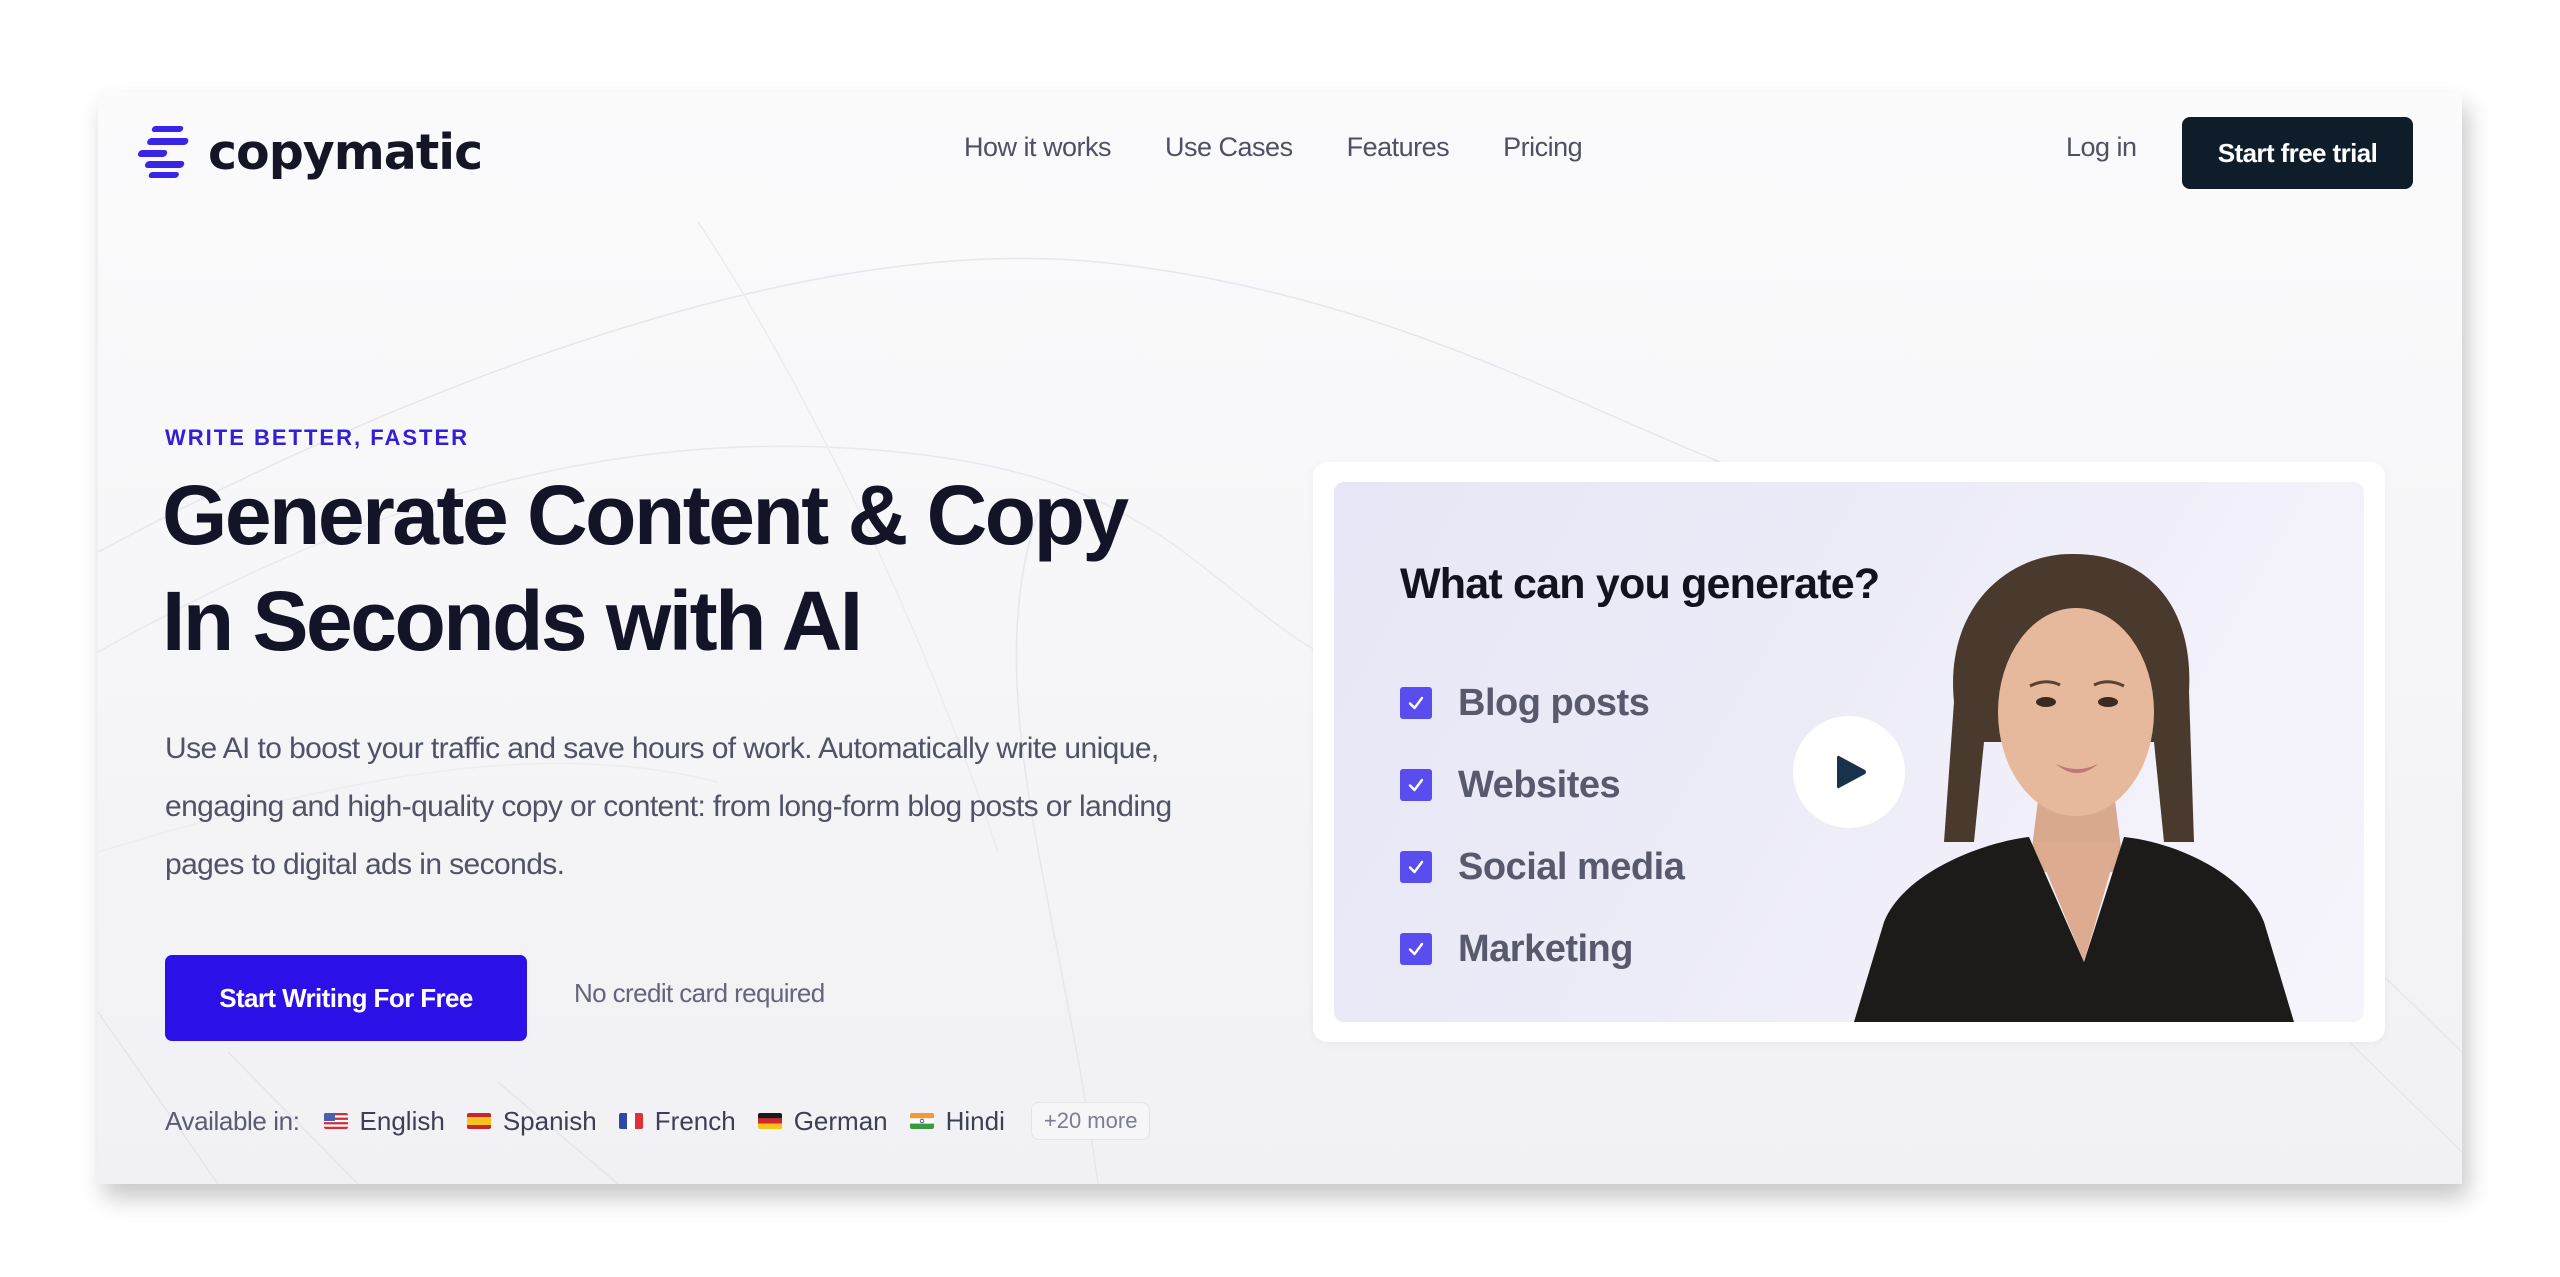  What do you see at coordinates (1038, 147) in the screenshot?
I see `nav-link-how-it-works: How it works` at bounding box center [1038, 147].